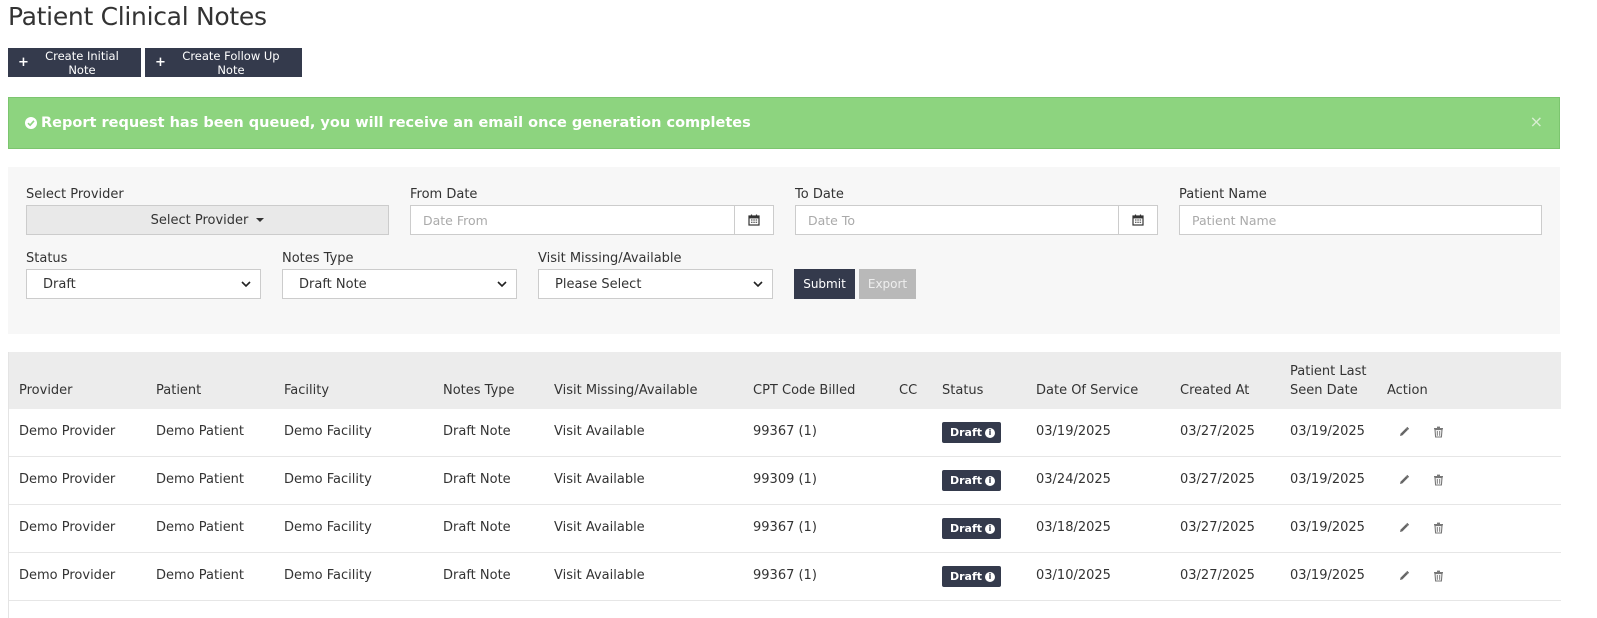 The height and width of the screenshot is (618, 1597). What do you see at coordinates (962, 390) in the screenshot?
I see `header-status: Status` at bounding box center [962, 390].